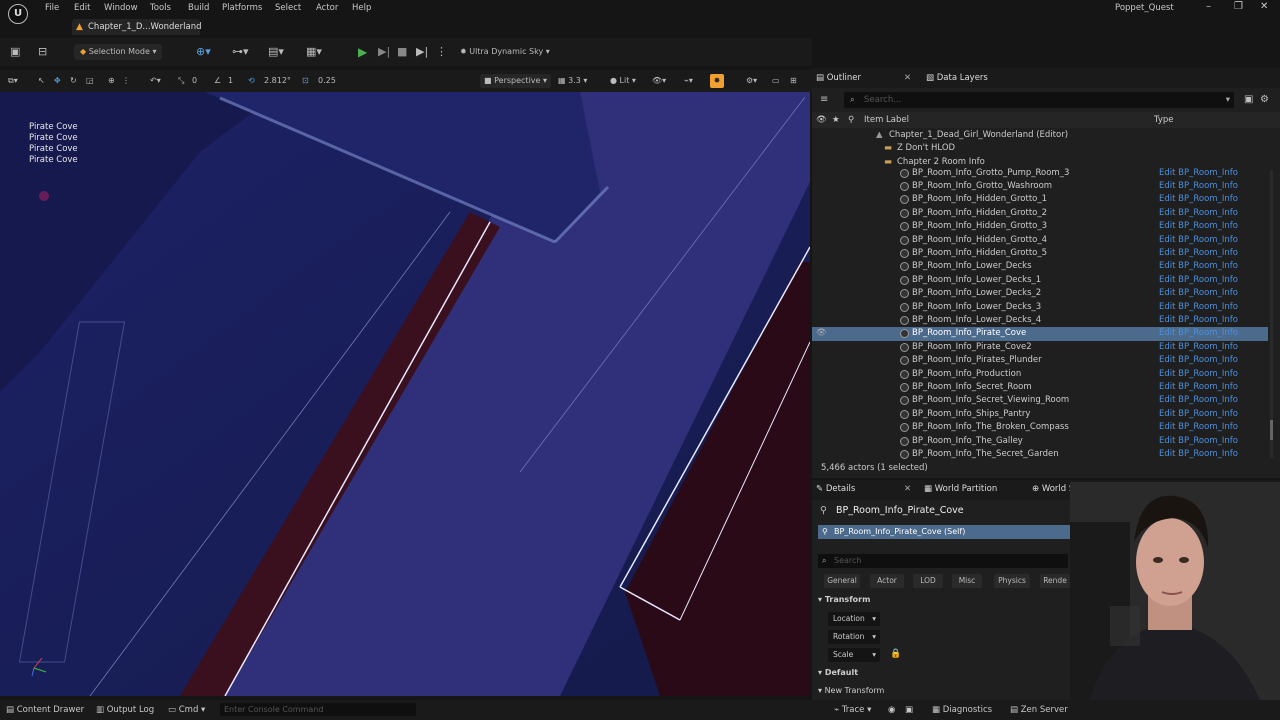 Image resolution: width=1280 pixels, height=720 pixels. What do you see at coordinates (1040, 374) in the screenshot?
I see `actor-row: BP_Room_Info_Production Edit BP_Room_Info` at bounding box center [1040, 374].